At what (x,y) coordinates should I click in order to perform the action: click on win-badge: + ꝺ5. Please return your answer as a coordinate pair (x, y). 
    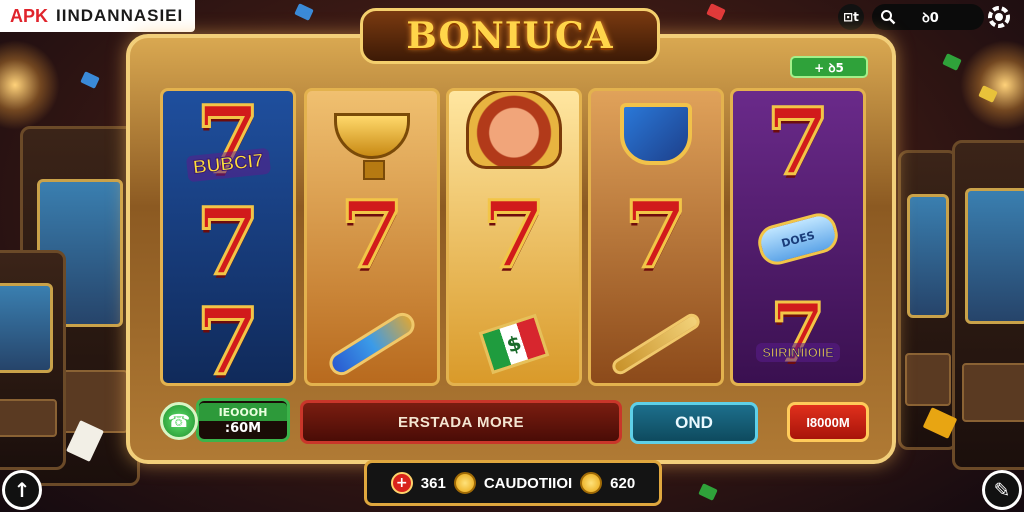
    Looking at the image, I should click on (829, 67).